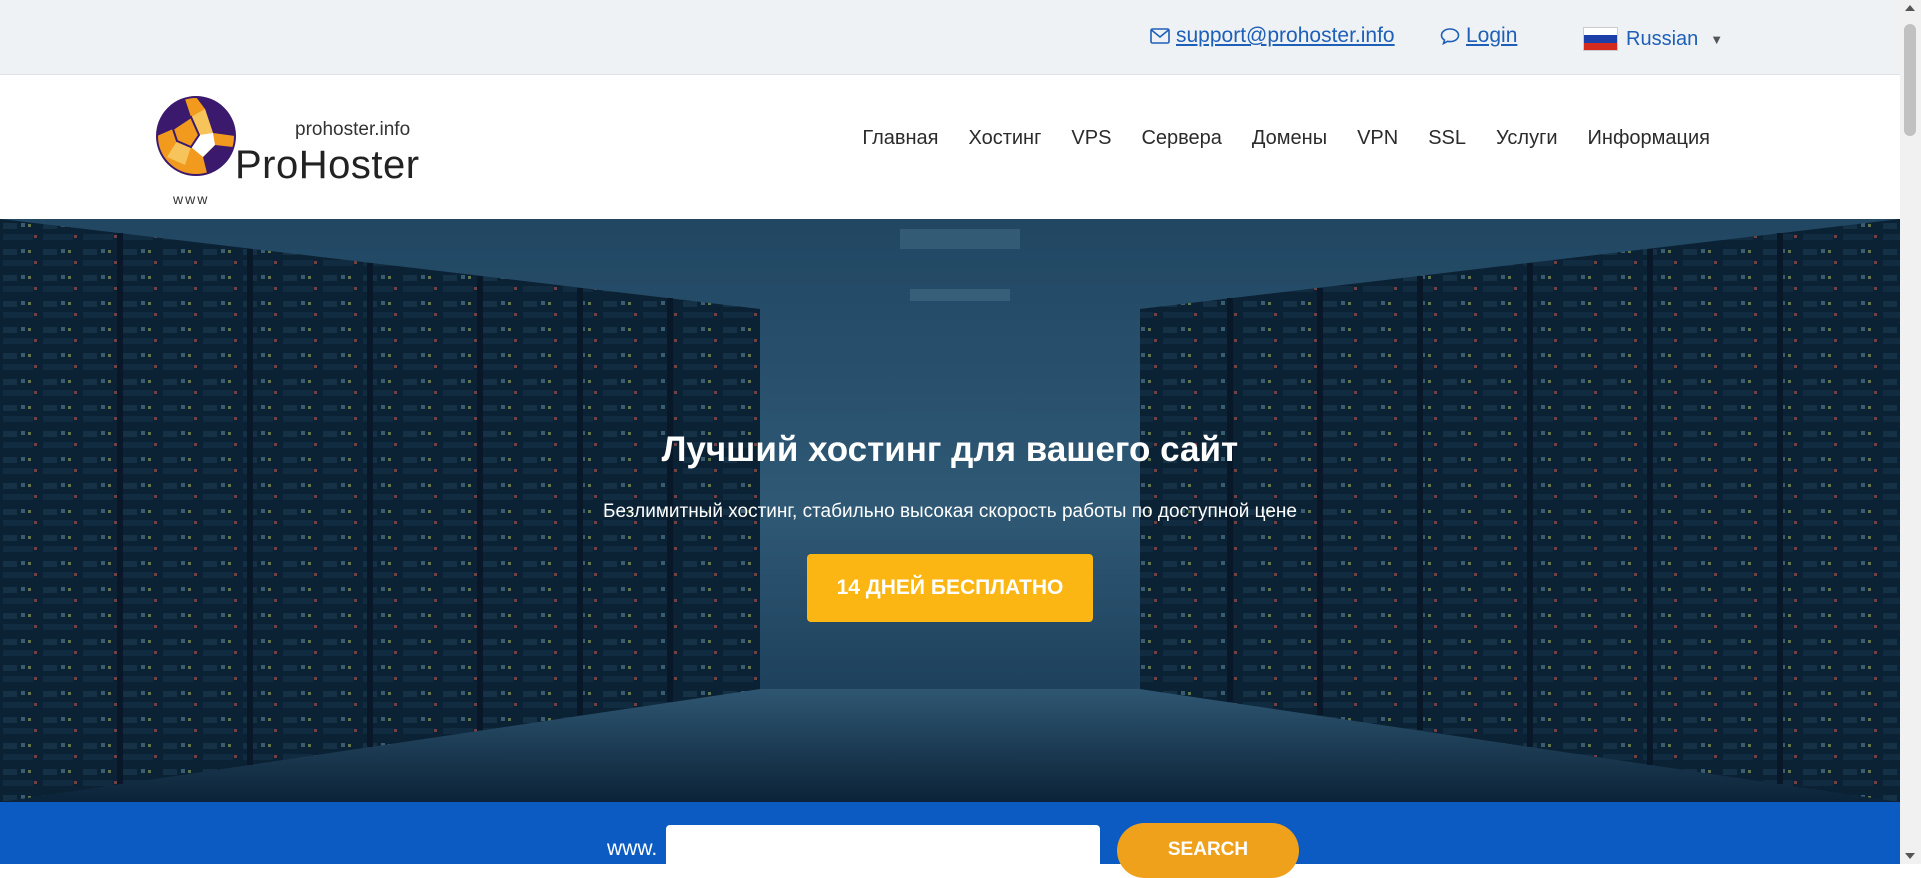 This screenshot has width=1921, height=878. I want to click on support-email-text: support@prohoster.info, so click(1285, 35).